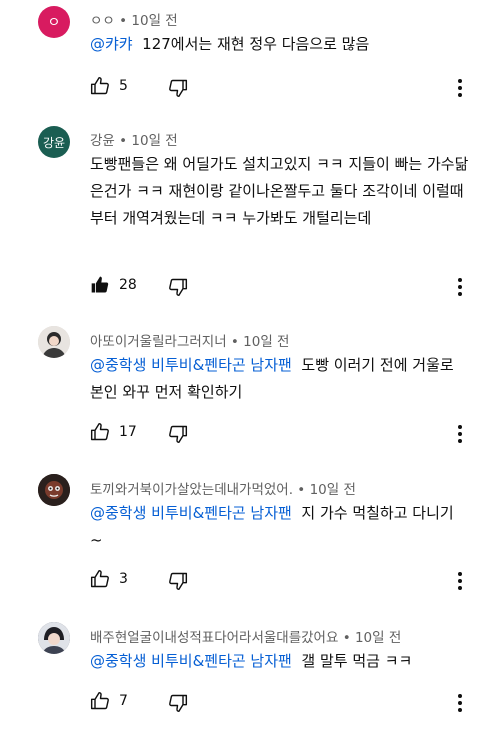  I want to click on comment-meta: 아또이거울릴라그러지너 • 10일 전, so click(189, 340).